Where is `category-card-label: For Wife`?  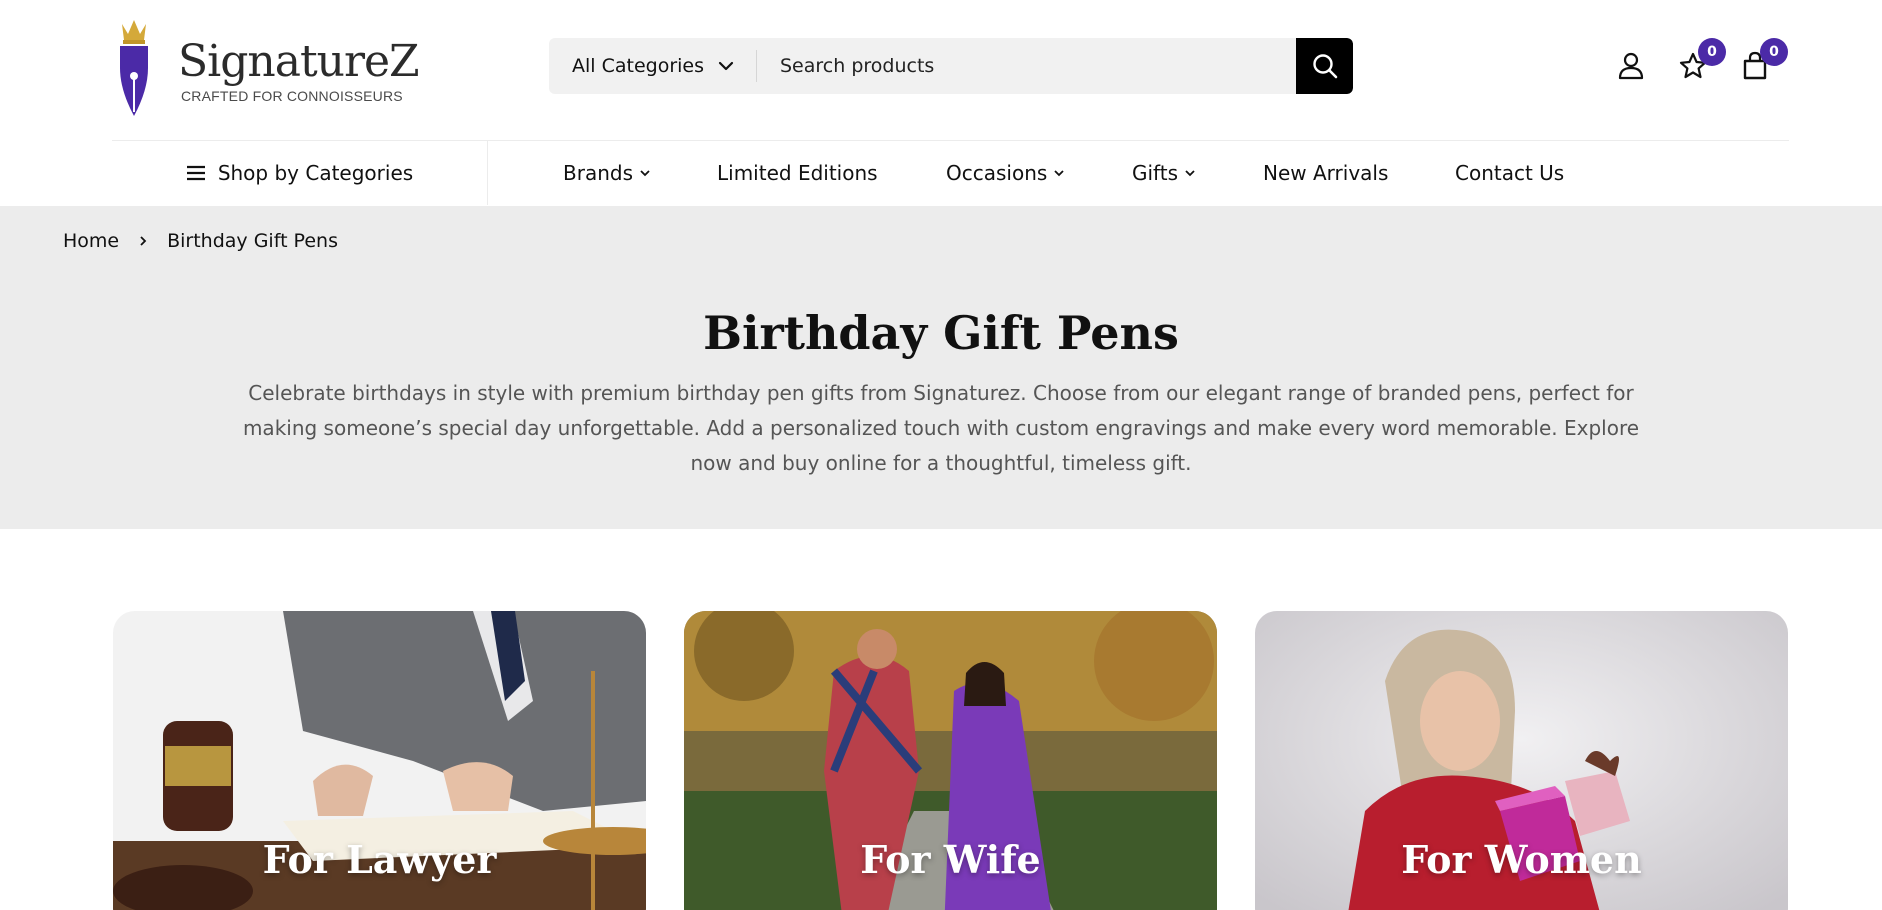
category-card-label: For Wife is located at coordinates (950, 859).